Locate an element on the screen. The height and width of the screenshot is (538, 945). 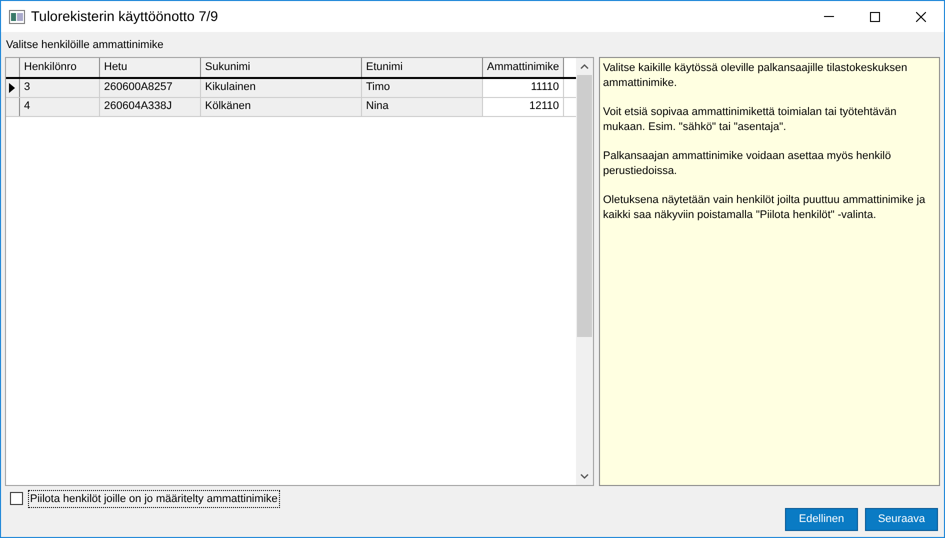
current-row-icon is located at coordinates (12, 87).